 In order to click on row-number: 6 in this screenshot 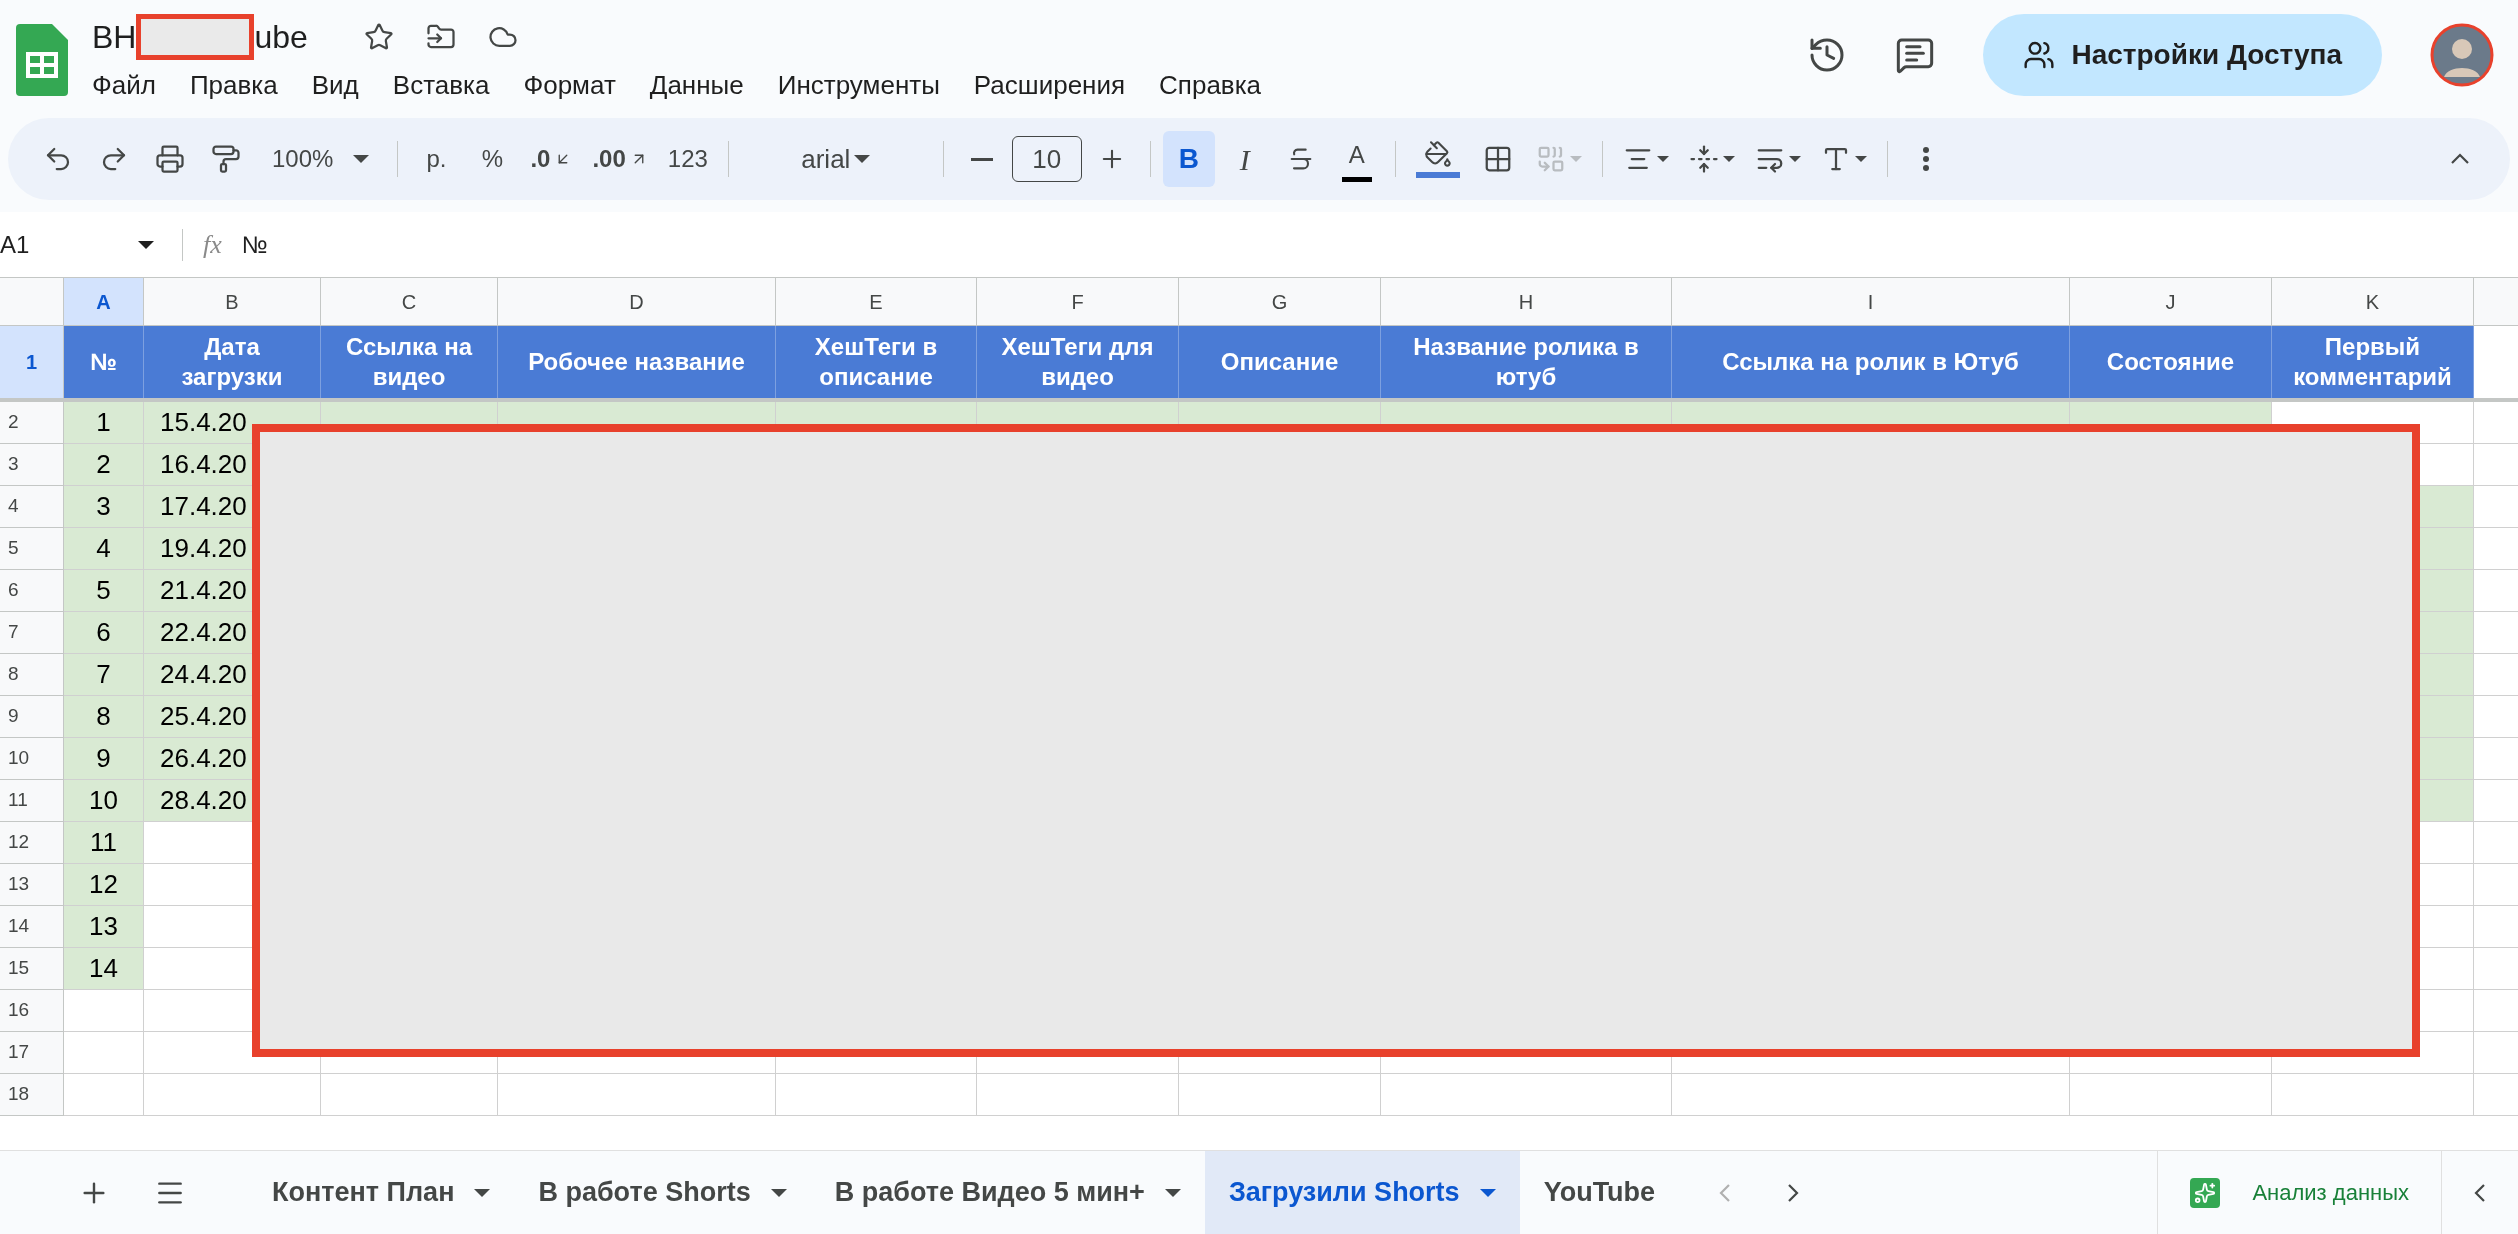, I will do `click(32, 591)`.